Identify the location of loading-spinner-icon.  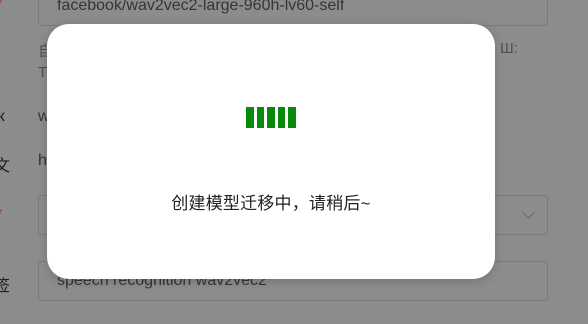
(272, 117).